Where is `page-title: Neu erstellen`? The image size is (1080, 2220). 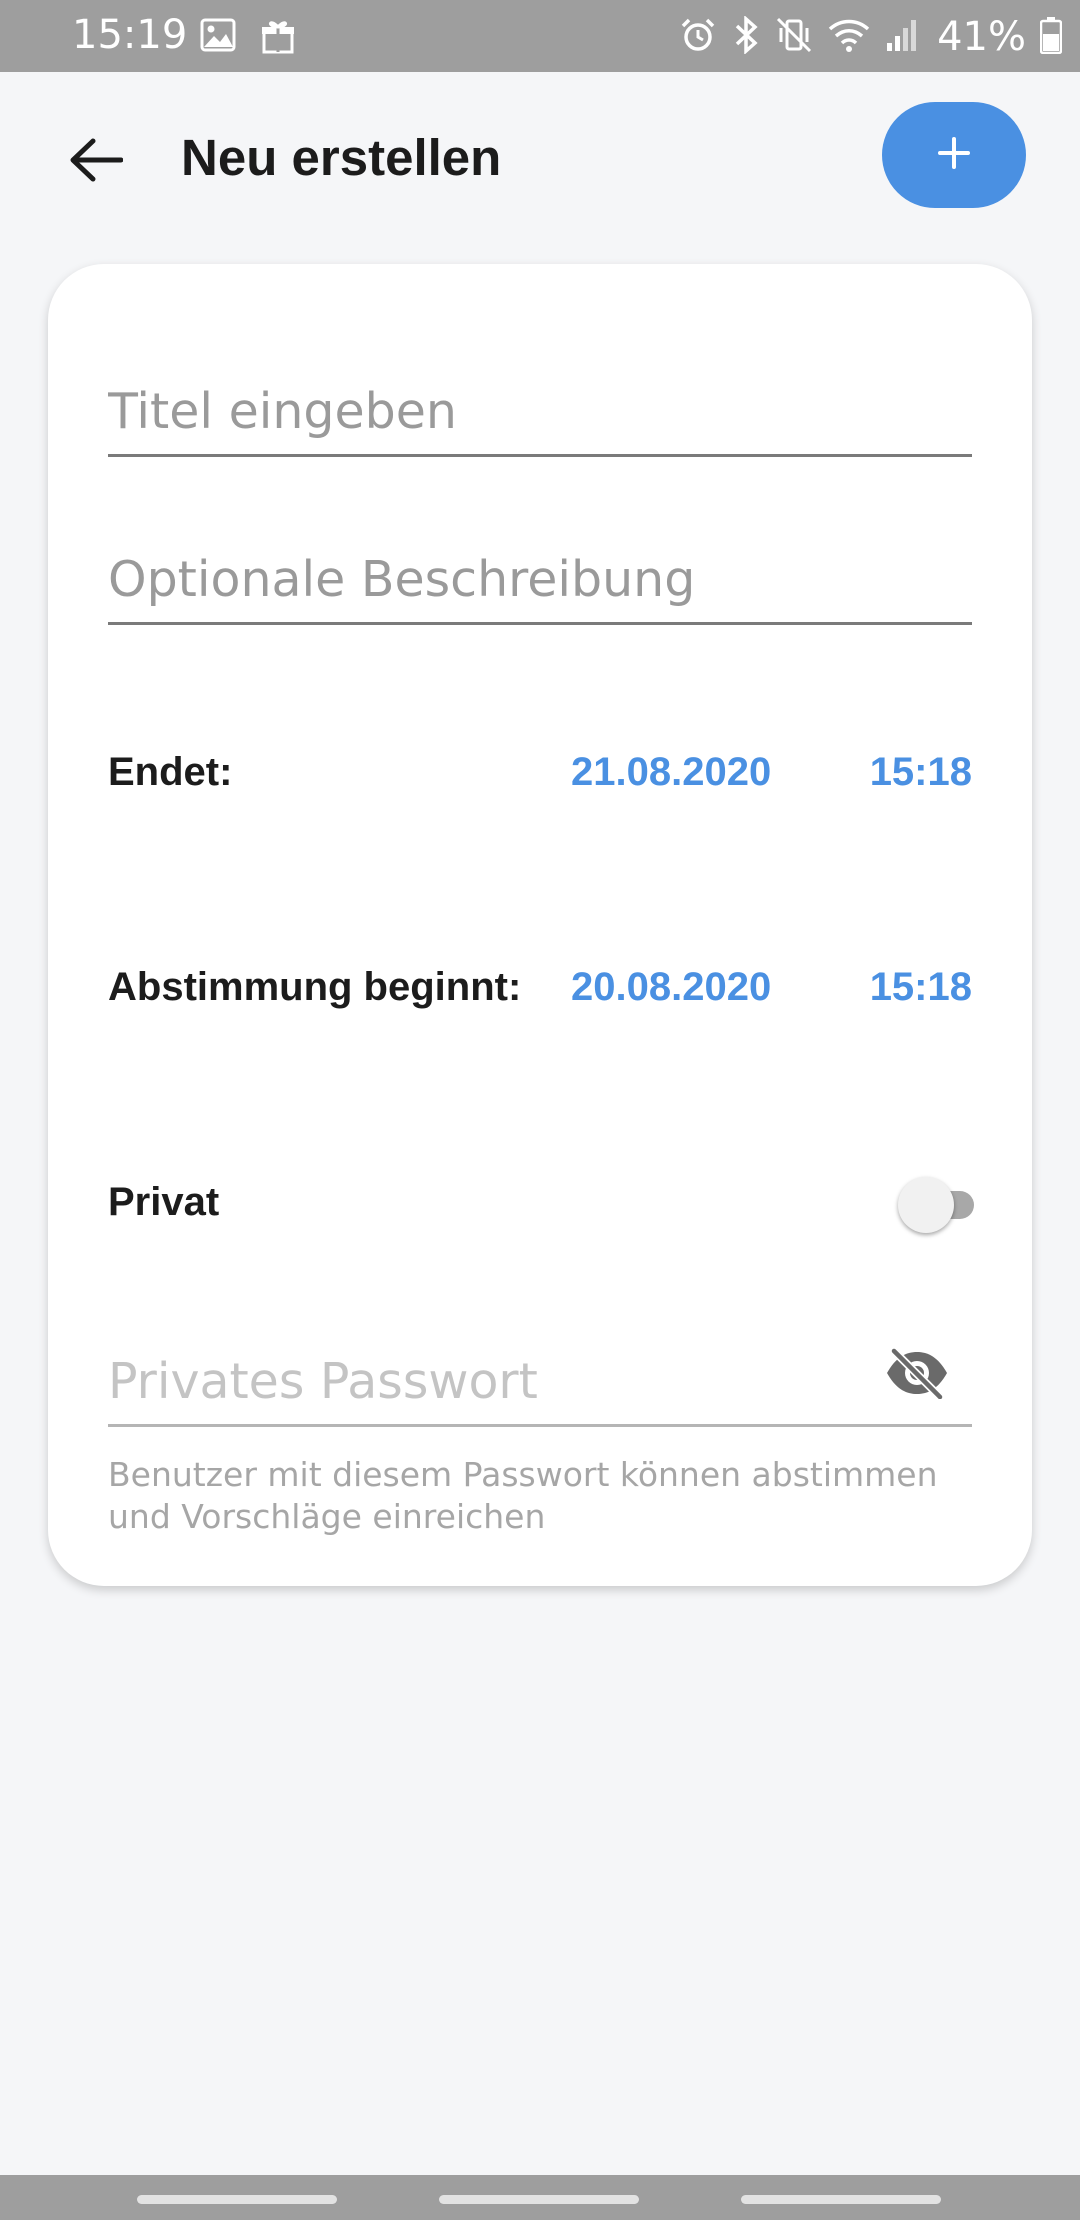
page-title: Neu erstellen is located at coordinates (341, 157).